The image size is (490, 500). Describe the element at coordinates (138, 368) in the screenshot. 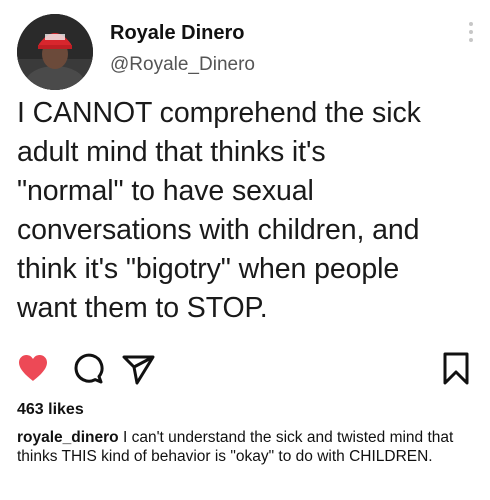

I see `share-icon` at that location.